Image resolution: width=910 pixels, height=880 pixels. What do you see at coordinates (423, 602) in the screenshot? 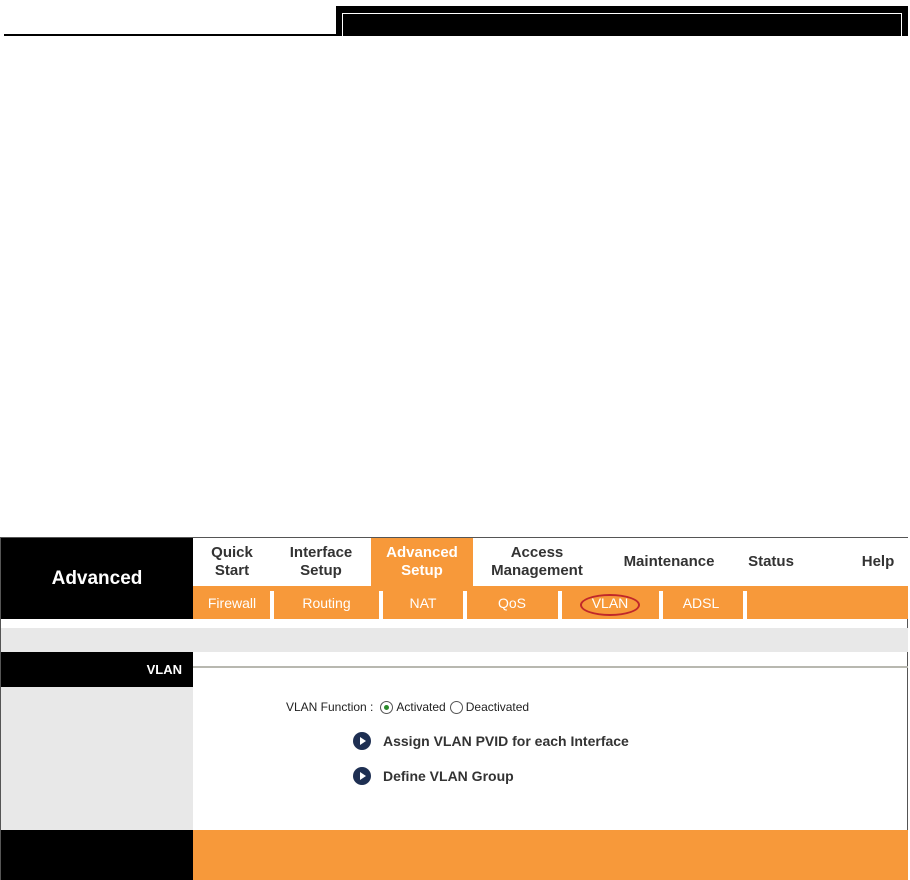
I see `subnav-nat: NAT` at bounding box center [423, 602].